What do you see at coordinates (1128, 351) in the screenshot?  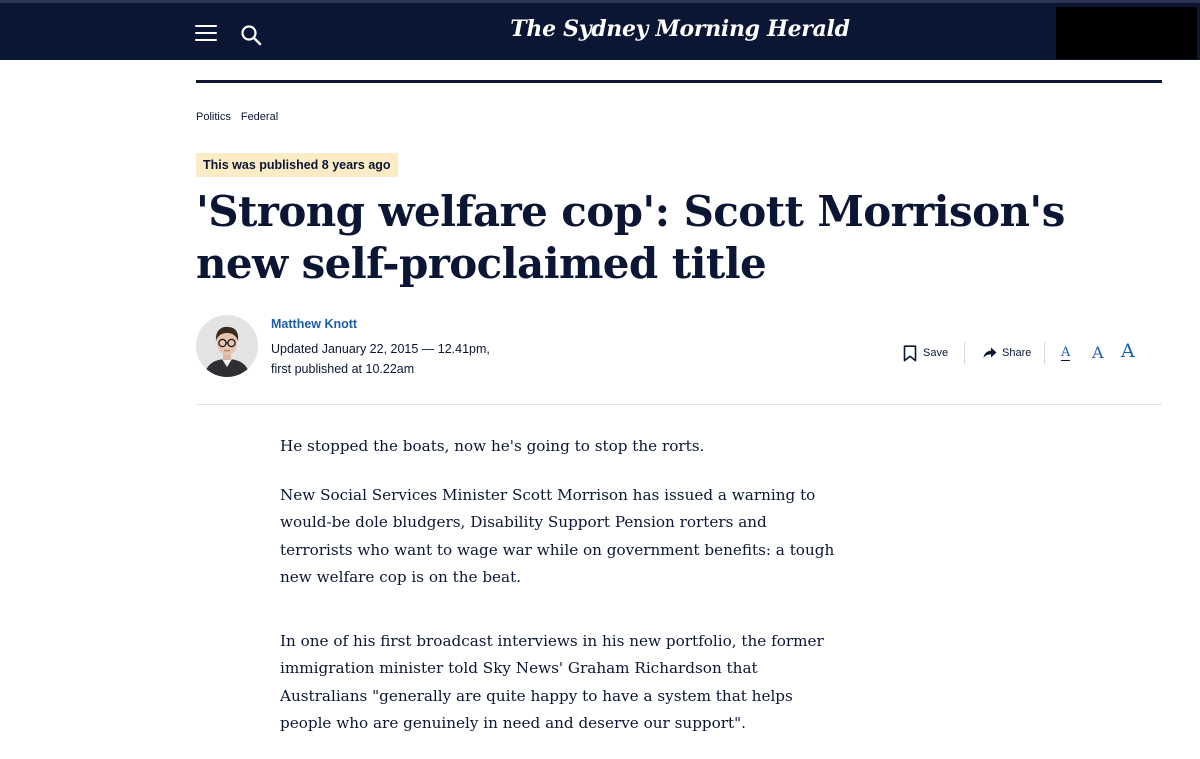 I see `font-size-large-button: A` at bounding box center [1128, 351].